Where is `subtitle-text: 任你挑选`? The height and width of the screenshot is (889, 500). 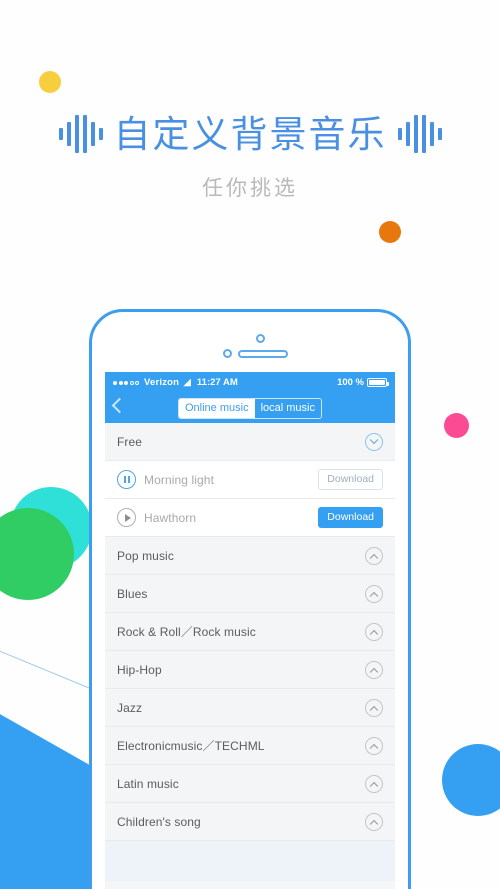
subtitle-text: 任你挑选 is located at coordinates (250, 188).